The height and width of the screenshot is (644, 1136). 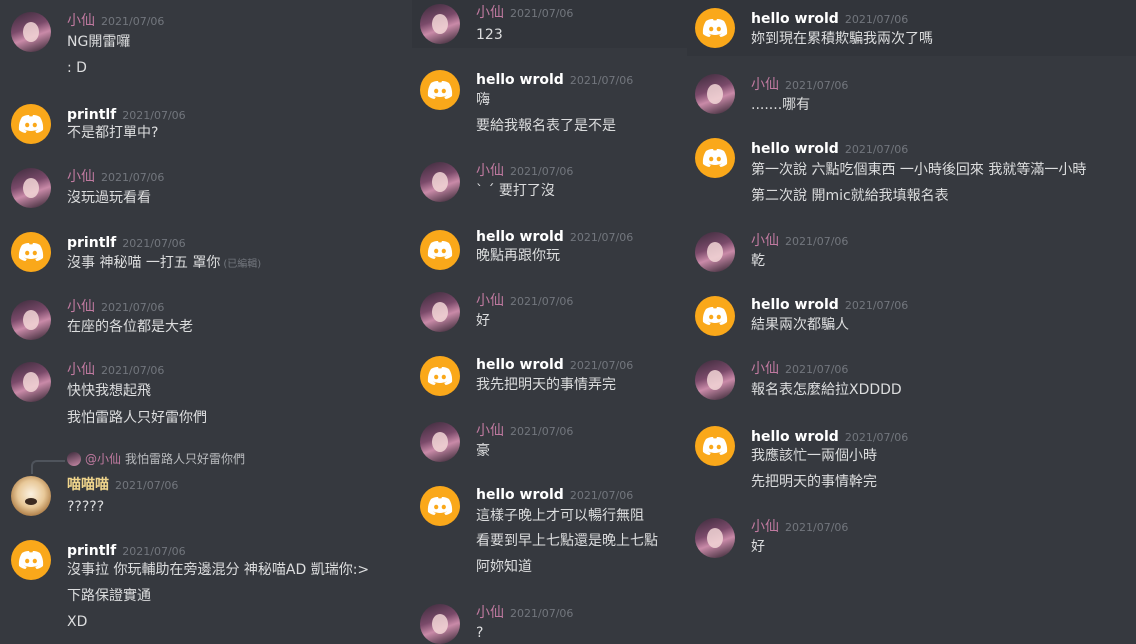 I want to click on message: 小仙 2021/07/06 乾, so click(x=911, y=258).